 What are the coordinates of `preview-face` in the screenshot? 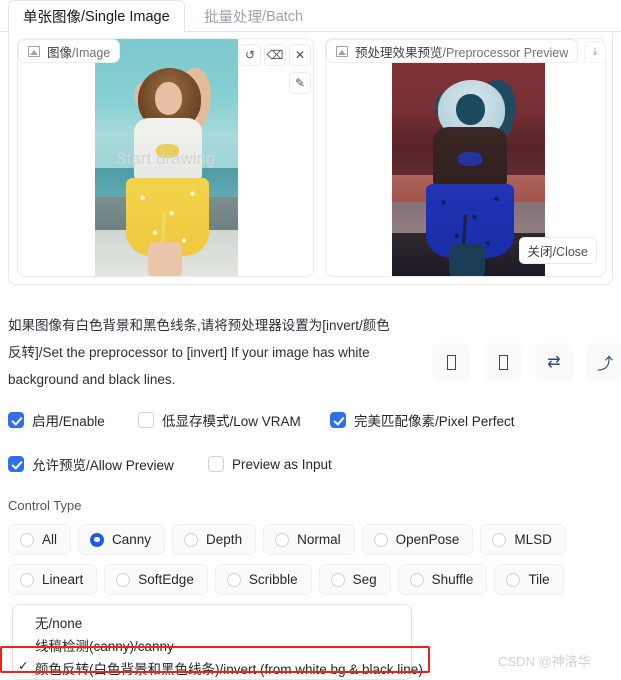 It's located at (471, 109).